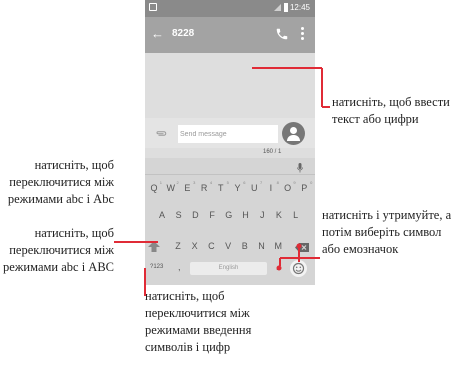  What do you see at coordinates (246, 215) in the screenshot?
I see `key-h: H` at bounding box center [246, 215].